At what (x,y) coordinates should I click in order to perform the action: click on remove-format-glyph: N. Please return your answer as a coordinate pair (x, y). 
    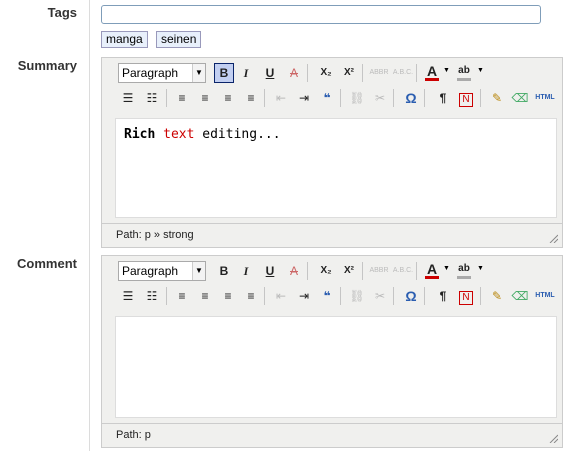
    Looking at the image, I should click on (466, 100).